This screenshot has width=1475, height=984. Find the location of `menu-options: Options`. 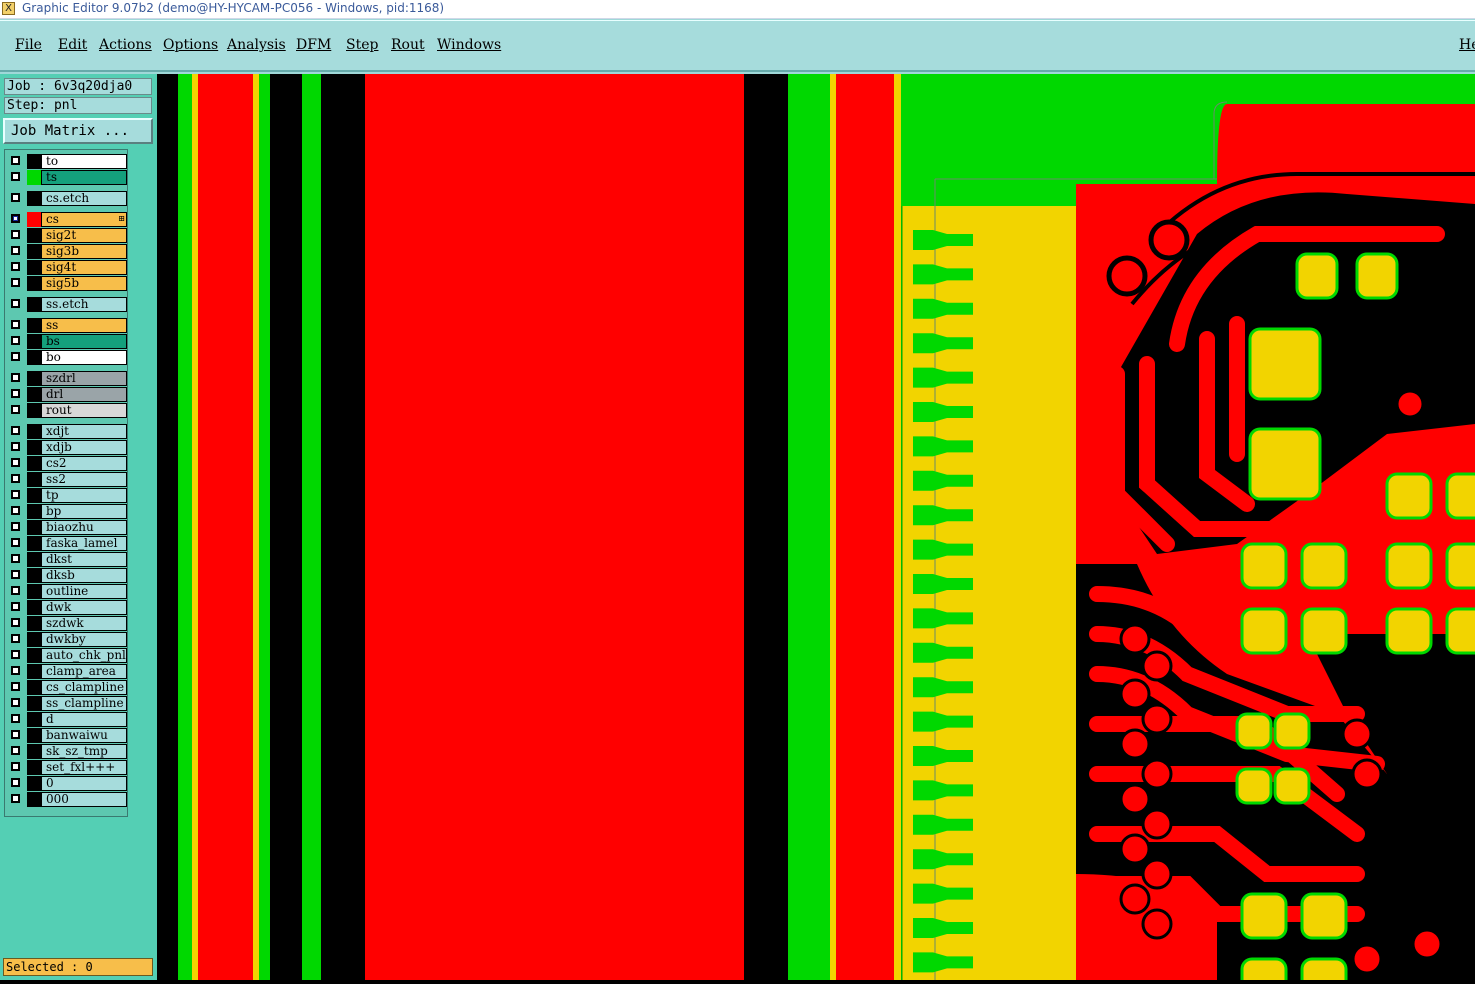

menu-options: Options is located at coordinates (190, 45).